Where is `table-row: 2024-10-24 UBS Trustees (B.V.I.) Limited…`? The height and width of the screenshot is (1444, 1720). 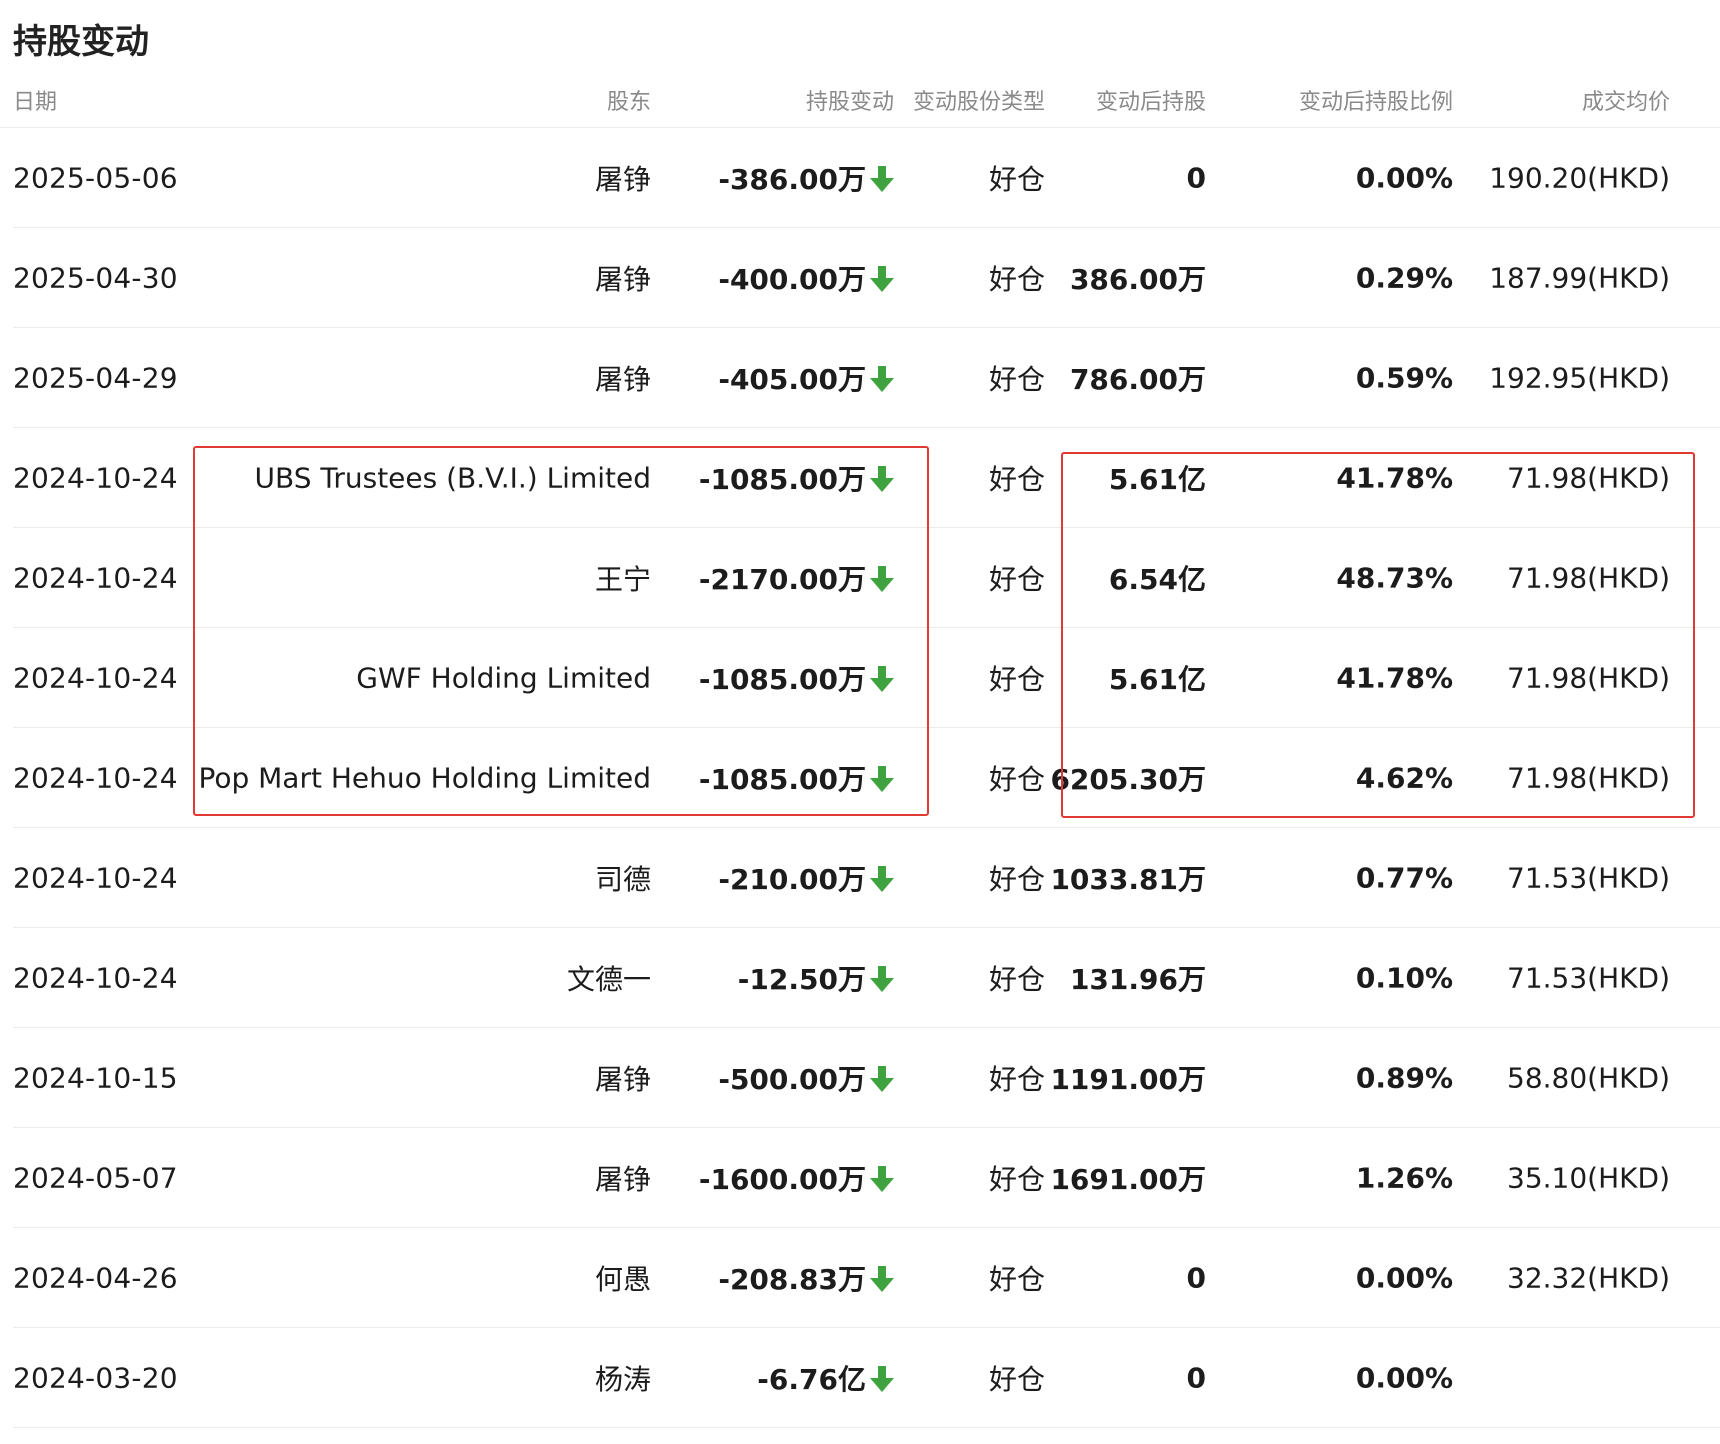 table-row: 2024-10-24 UBS Trustees (B.V.I.) Limited… is located at coordinates (860, 478).